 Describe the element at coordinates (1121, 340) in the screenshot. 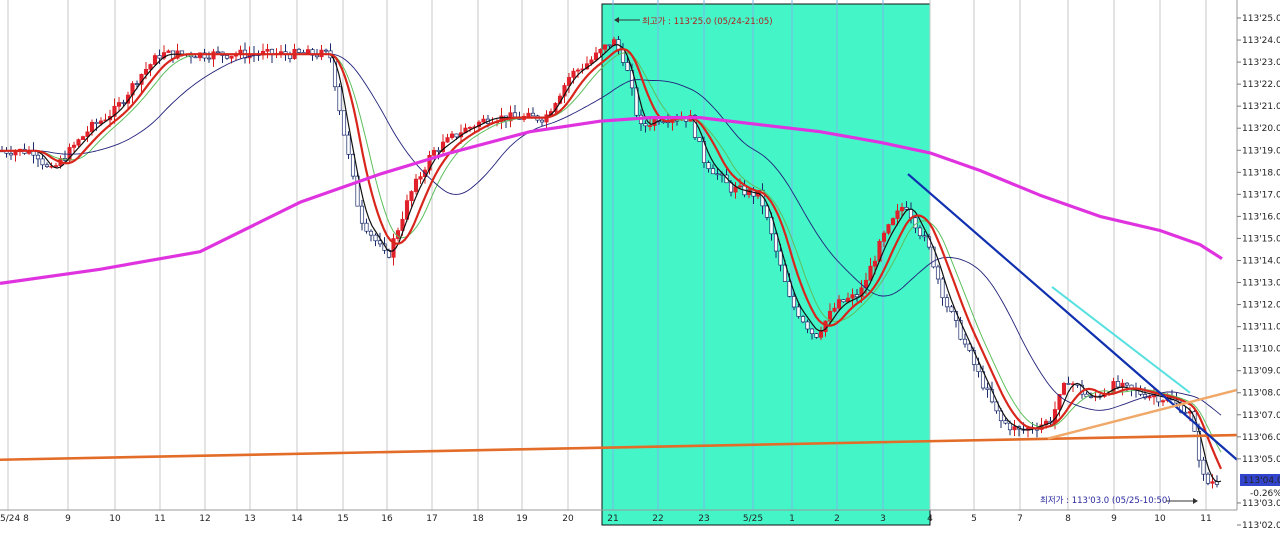

I see `trendline-cyan` at that location.